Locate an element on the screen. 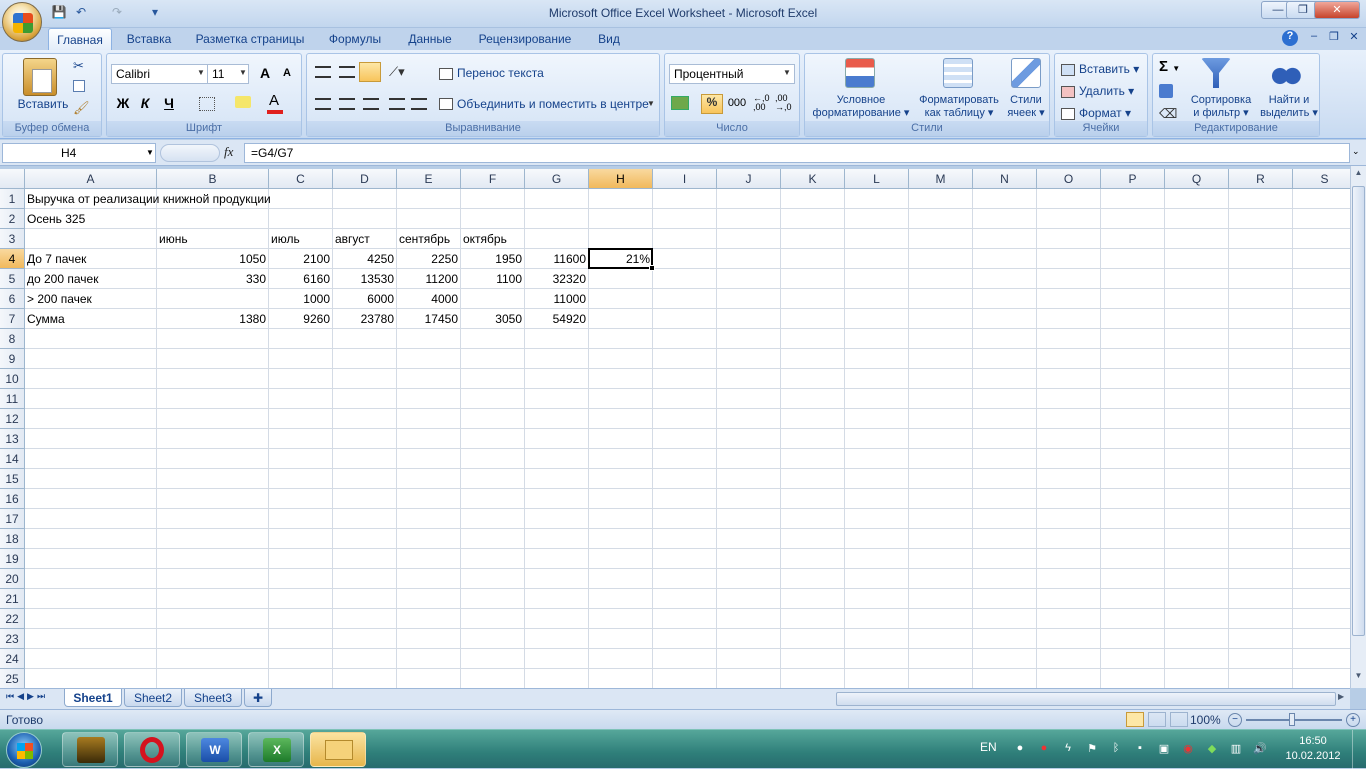  vertical-scroll-thumb is located at coordinates (1358, 411).